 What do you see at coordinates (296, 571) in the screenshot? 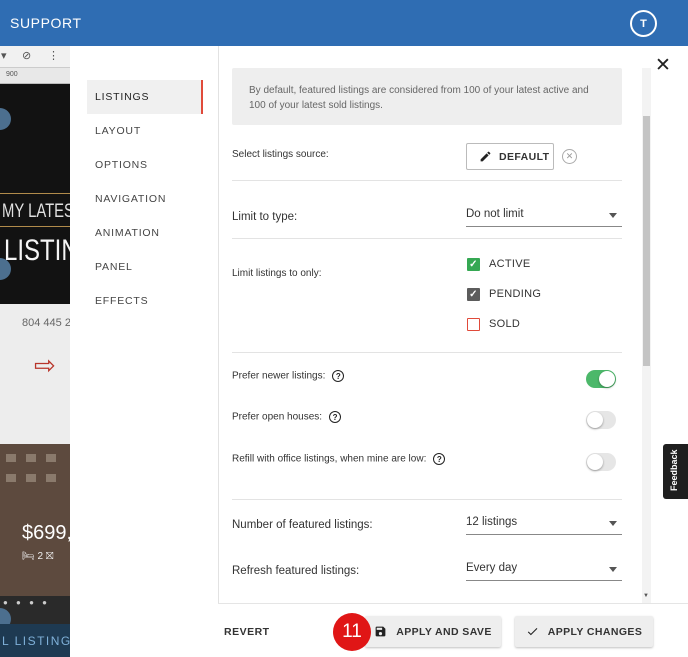
I see `refresh-label: Refresh featured listings:` at bounding box center [296, 571].